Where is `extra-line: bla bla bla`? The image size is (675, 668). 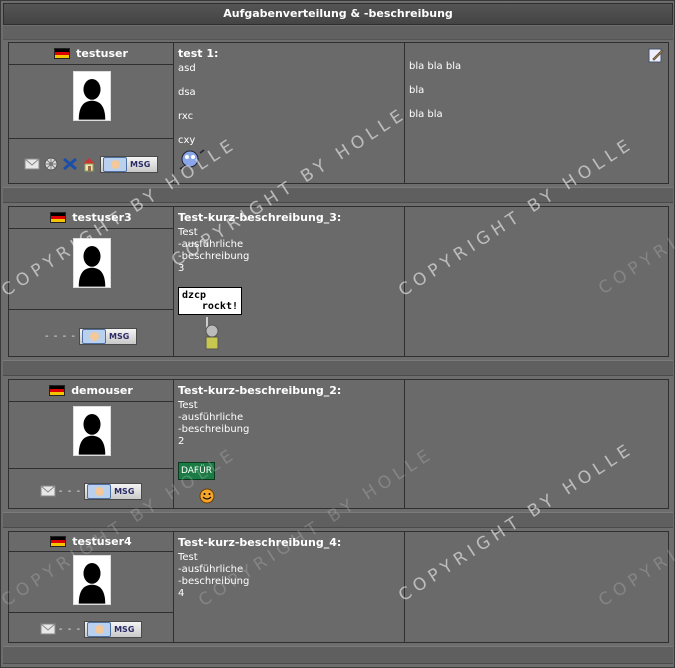
extra-line: bla bla bla is located at coordinates (435, 66).